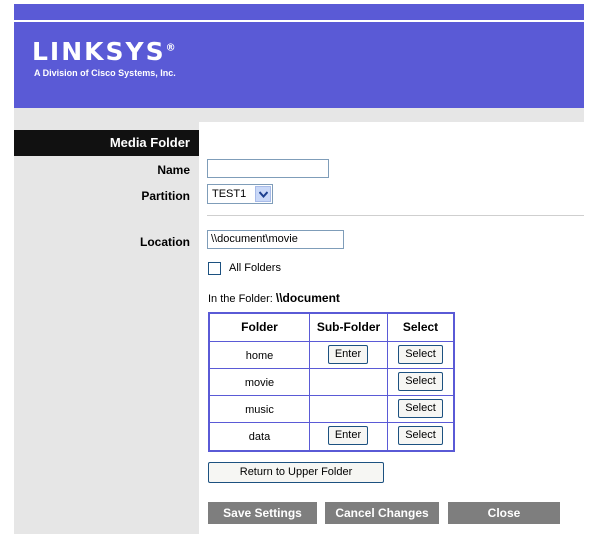 This screenshot has height=534, width=595. Describe the element at coordinates (240, 299) in the screenshot. I see `current-folder-prefix: In the Folder:` at that location.